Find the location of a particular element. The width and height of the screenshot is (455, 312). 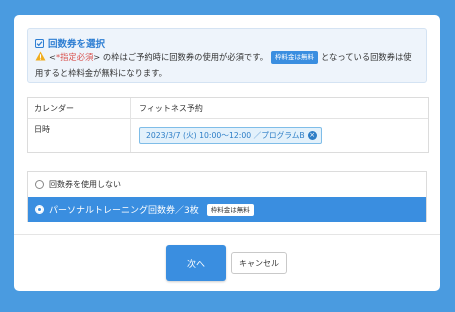

date-value-cell: 2023/3/7 (火) 10:00〜12:00 ／プログラムB × is located at coordinates (283, 135).